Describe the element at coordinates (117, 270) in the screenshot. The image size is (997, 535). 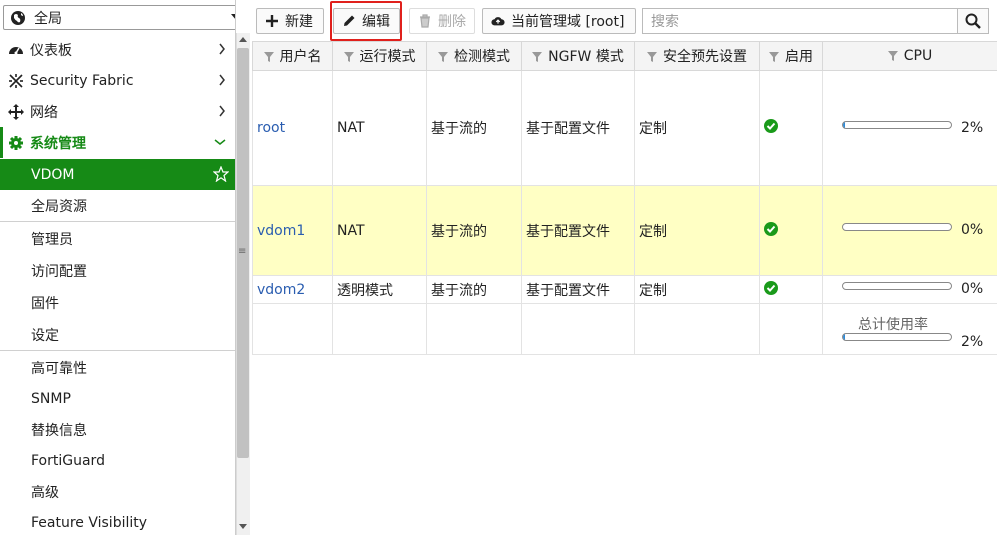
I see `sidebar-item-admin-profiles: 访问配置` at that location.